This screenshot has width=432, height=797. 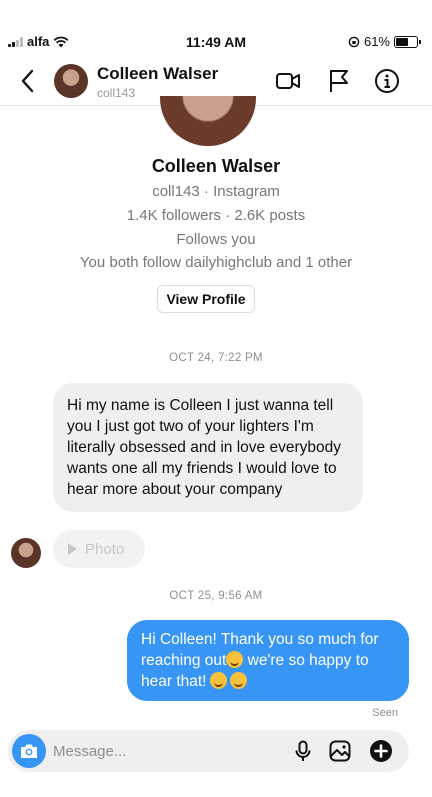 I want to click on timestamp: OCT 25, 9:56 AM, so click(x=216, y=596).